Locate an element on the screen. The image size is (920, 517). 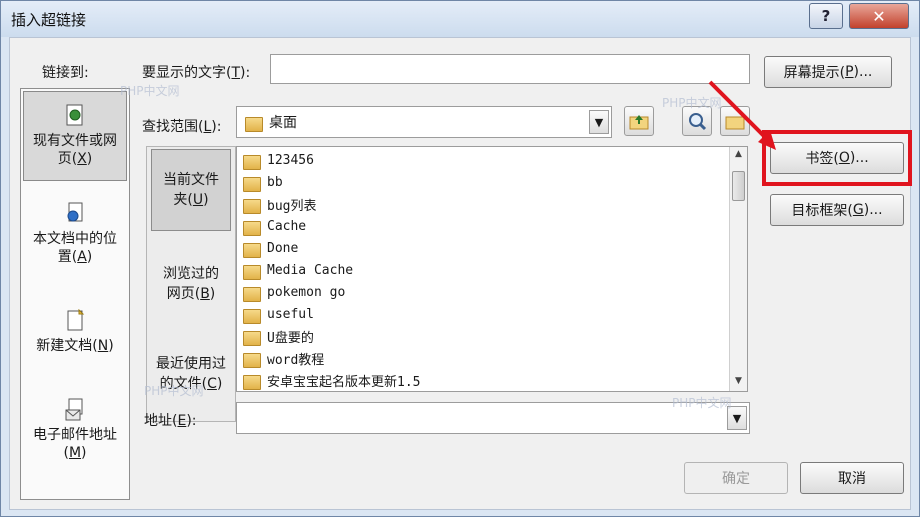
nav-item-label: 新建文档(N) is located at coordinates (75, 346).